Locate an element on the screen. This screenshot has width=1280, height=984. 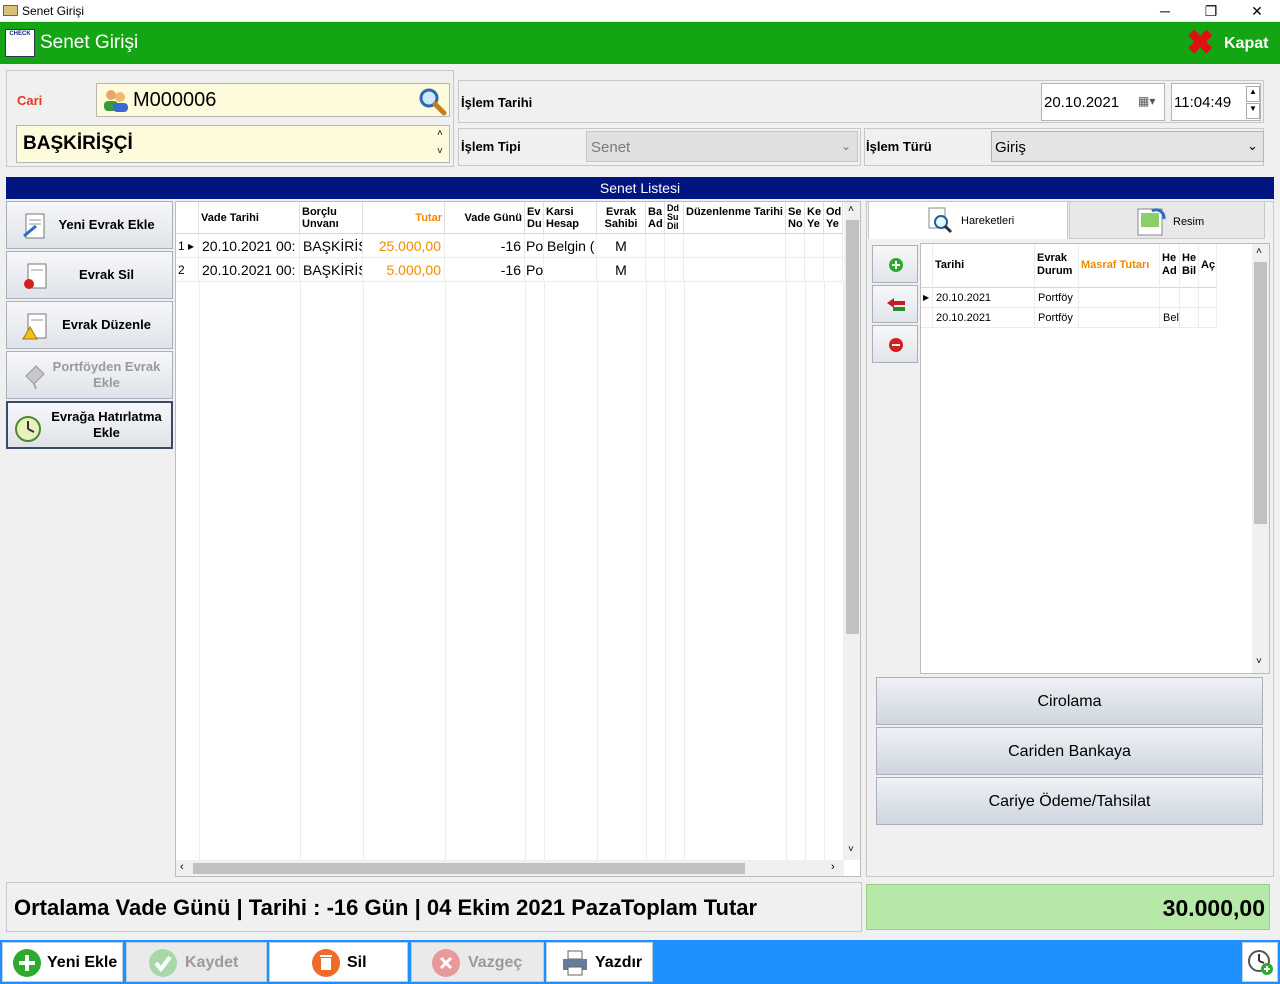
grid-header: Ke Ye is located at coordinates (814, 218).